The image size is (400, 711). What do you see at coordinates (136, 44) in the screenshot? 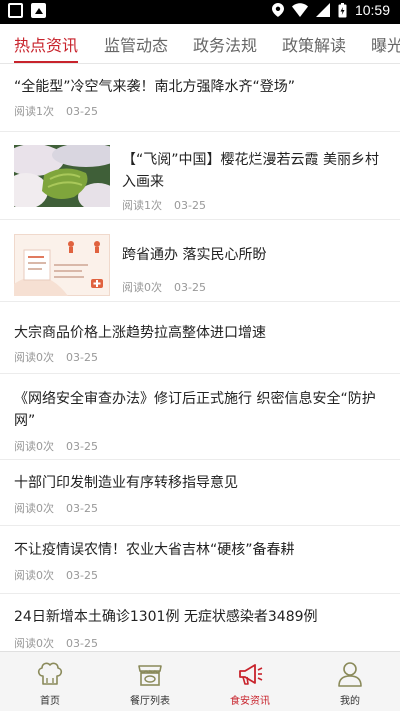
I see `tab-supervision: 监管动态` at bounding box center [136, 44].